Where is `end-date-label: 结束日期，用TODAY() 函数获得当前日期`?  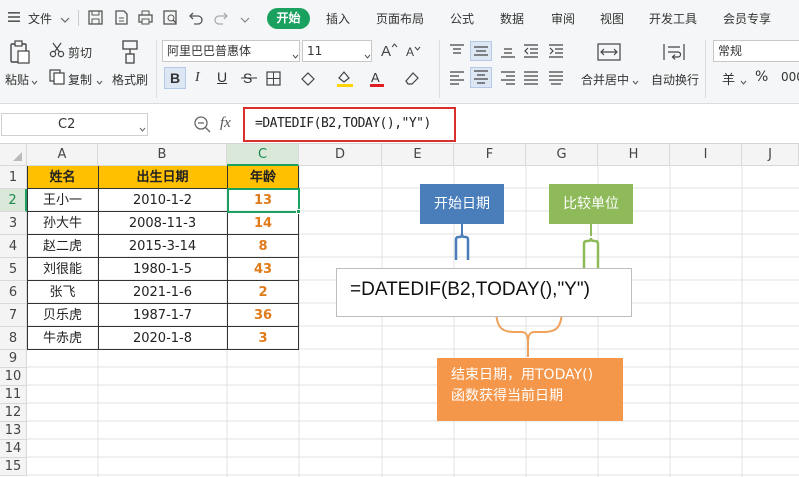 end-date-label: 结束日期，用TODAY() 函数获得当前日期 is located at coordinates (530, 389).